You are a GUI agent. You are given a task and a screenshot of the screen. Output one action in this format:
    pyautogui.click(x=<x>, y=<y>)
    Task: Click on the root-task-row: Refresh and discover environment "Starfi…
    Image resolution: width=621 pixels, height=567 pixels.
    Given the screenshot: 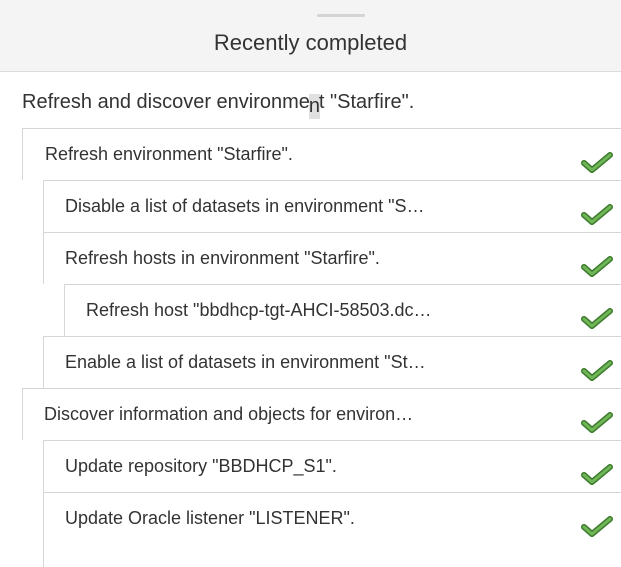 What is the action you would take?
    pyautogui.click(x=310, y=100)
    